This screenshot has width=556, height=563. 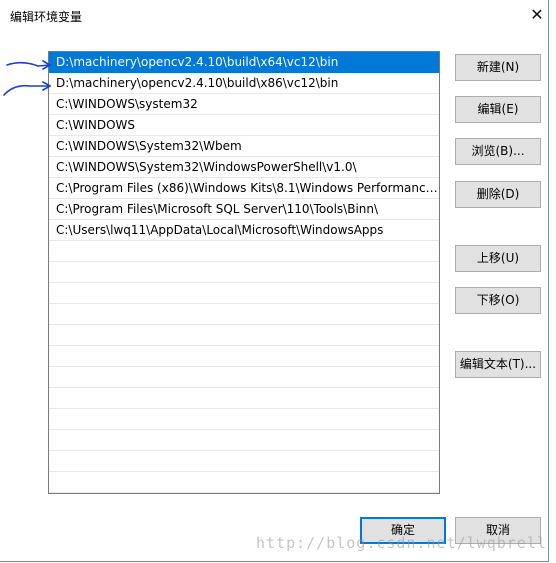 What do you see at coordinates (244, 146) in the screenshot?
I see `path-item: C:\WINDOWS\System32\Wbem` at bounding box center [244, 146].